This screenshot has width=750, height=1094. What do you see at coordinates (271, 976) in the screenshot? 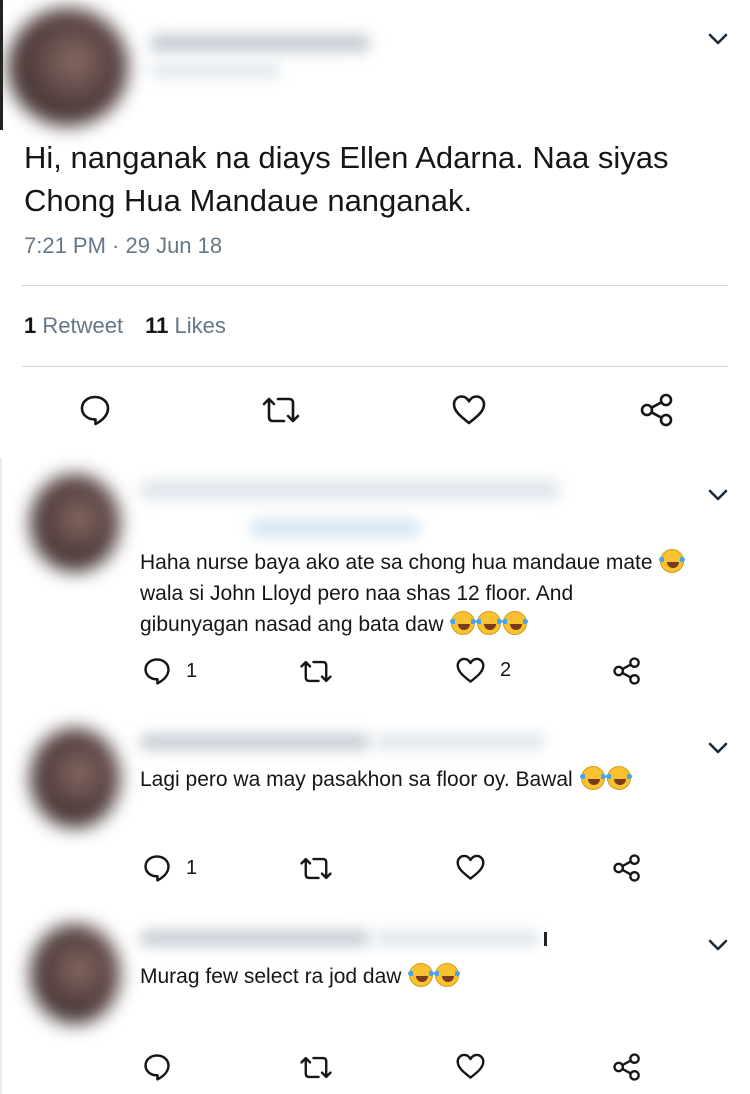
I see `reply-text-line: Murag few select ra jod daw` at bounding box center [271, 976].